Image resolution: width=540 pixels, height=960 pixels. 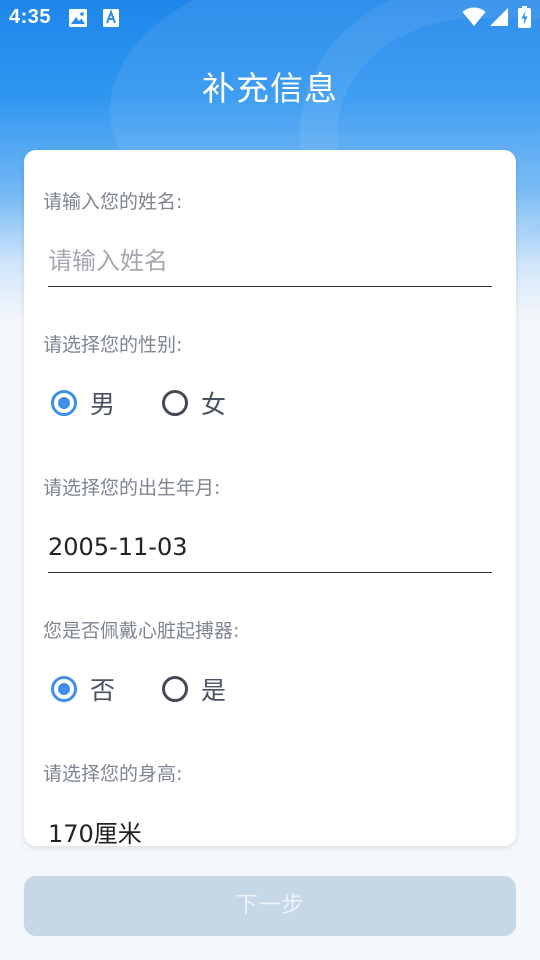 What do you see at coordinates (132, 488) in the screenshot?
I see `birth-label: 请选择您的出生年月:` at bounding box center [132, 488].